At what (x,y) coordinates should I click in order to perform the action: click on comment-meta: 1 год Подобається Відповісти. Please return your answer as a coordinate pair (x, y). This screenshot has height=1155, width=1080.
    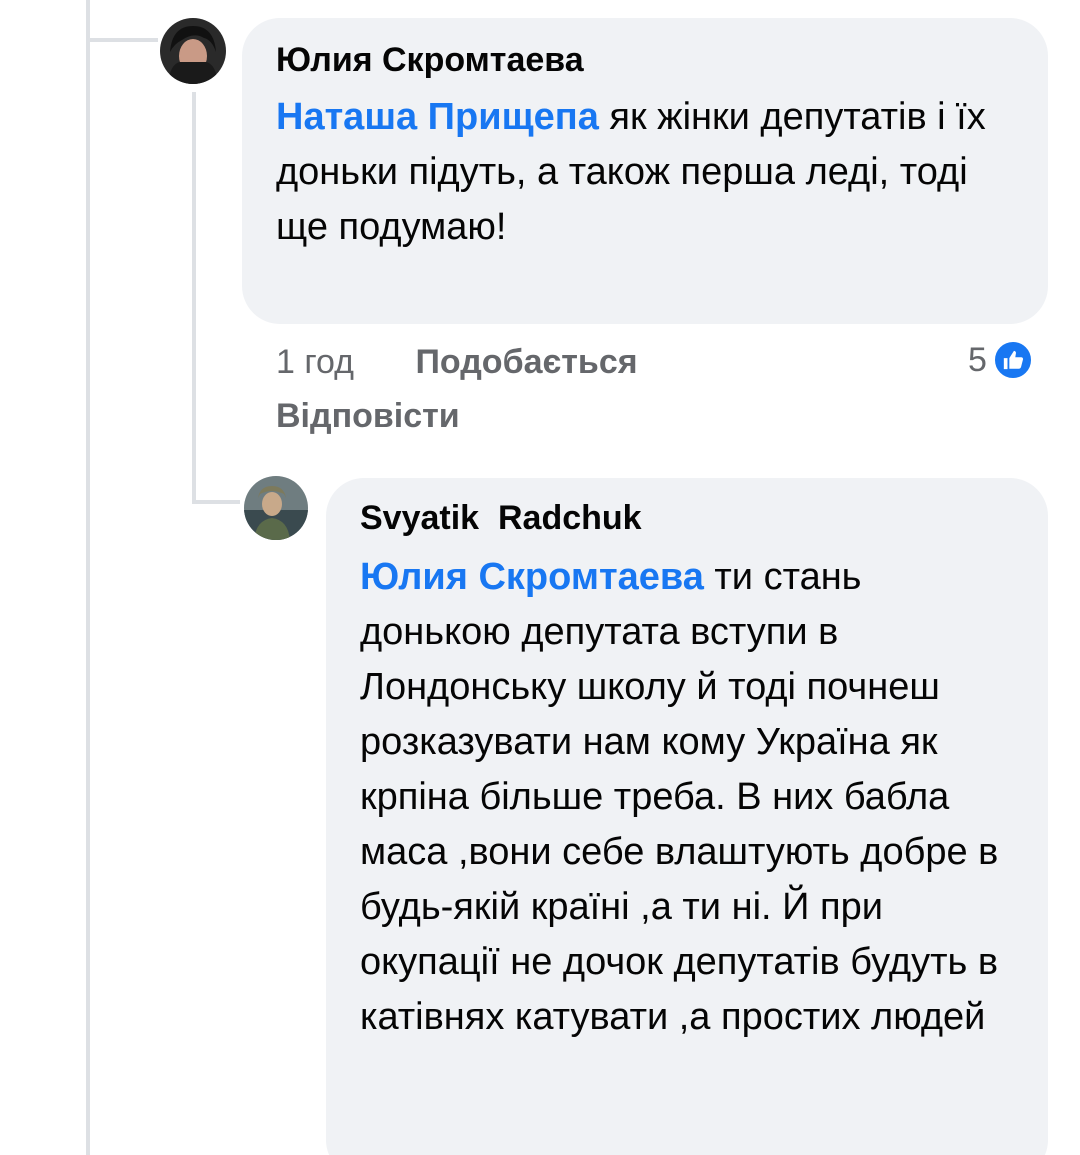
    Looking at the image, I should click on (586, 389).